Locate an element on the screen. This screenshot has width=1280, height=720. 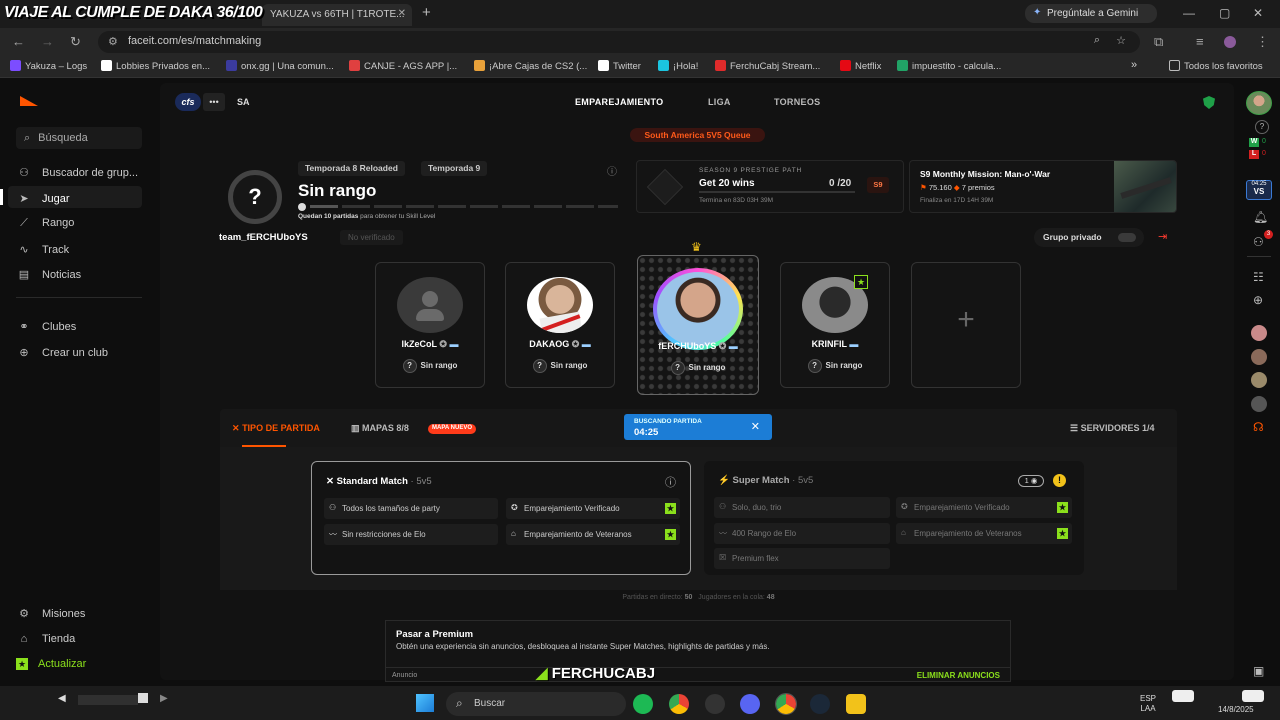
windows-start-icon is located at coordinates (425, 703).